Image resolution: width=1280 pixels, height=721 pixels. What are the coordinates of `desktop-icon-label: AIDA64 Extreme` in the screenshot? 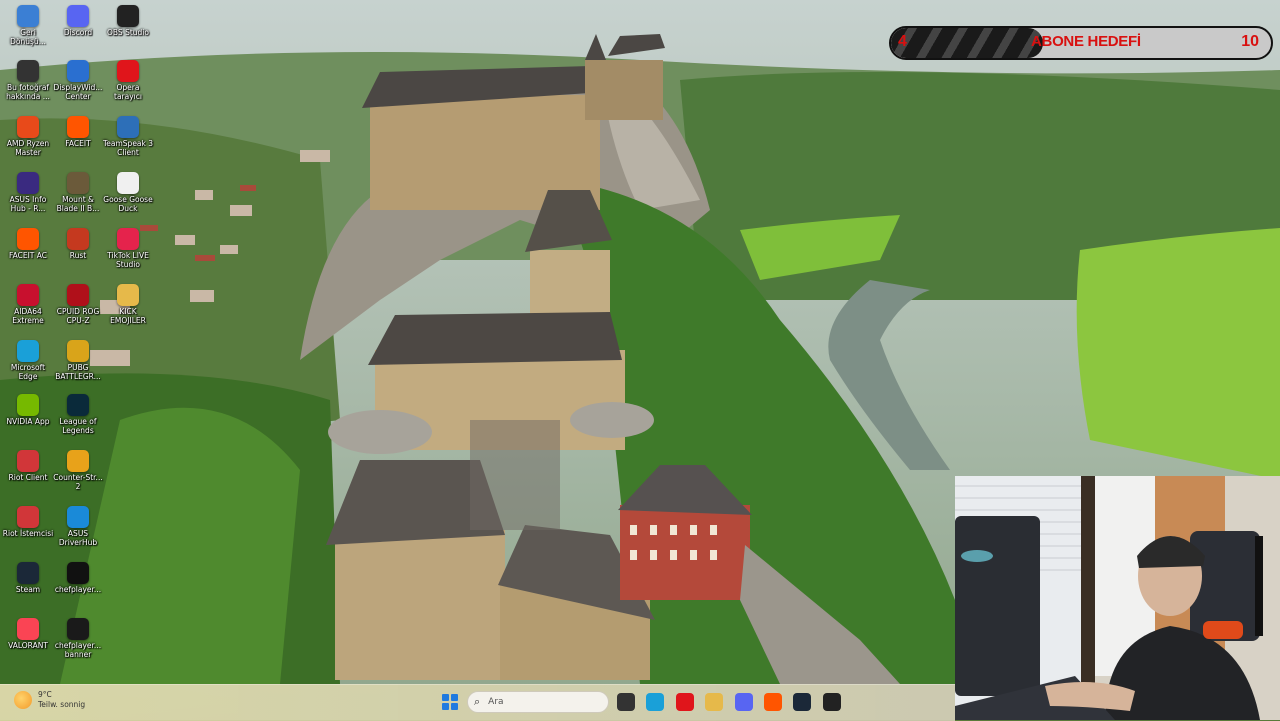 It's located at (28, 316).